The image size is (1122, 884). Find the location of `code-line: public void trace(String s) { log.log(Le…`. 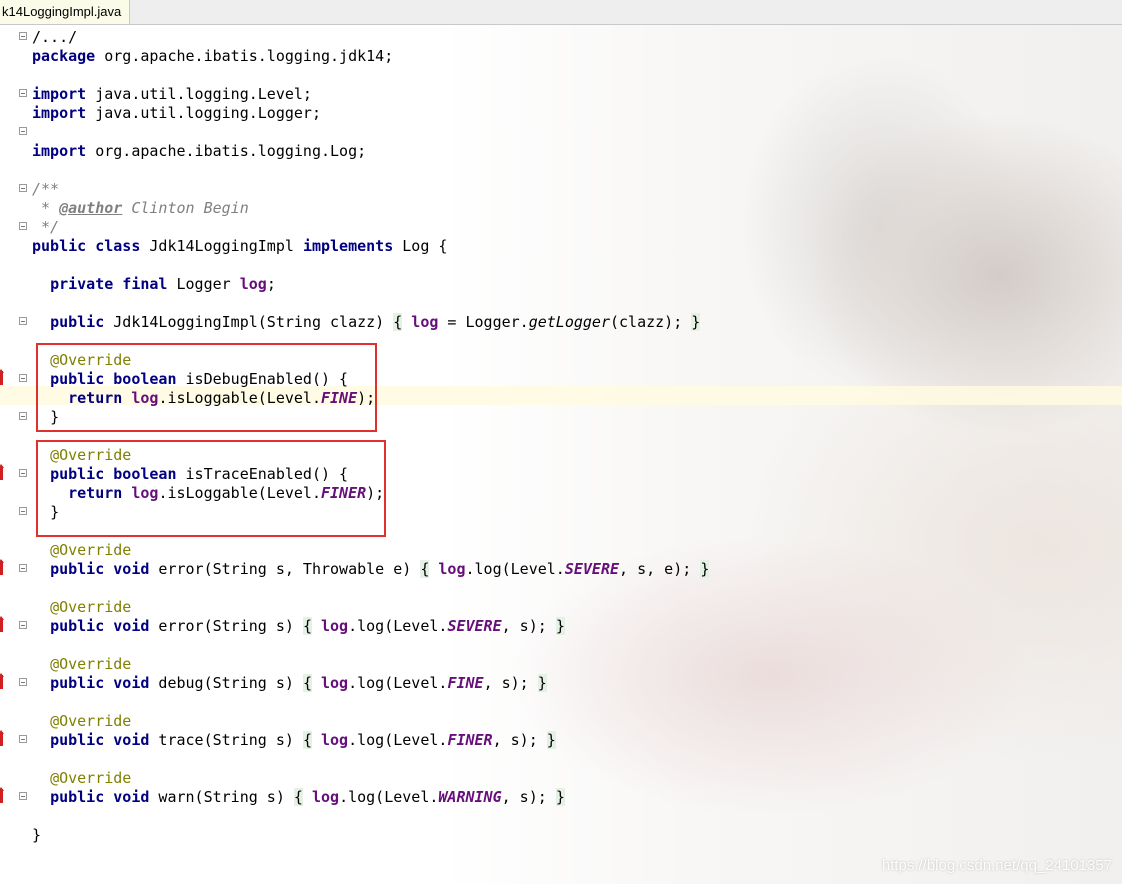

code-line: public void trace(String s) { log.log(Le… is located at coordinates (303, 740).